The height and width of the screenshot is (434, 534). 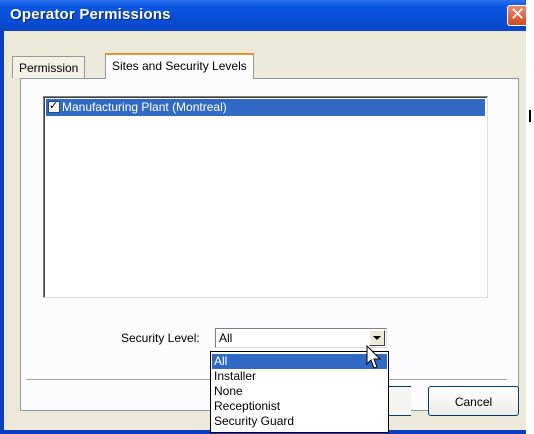 I want to click on option-all: All, so click(x=299, y=361).